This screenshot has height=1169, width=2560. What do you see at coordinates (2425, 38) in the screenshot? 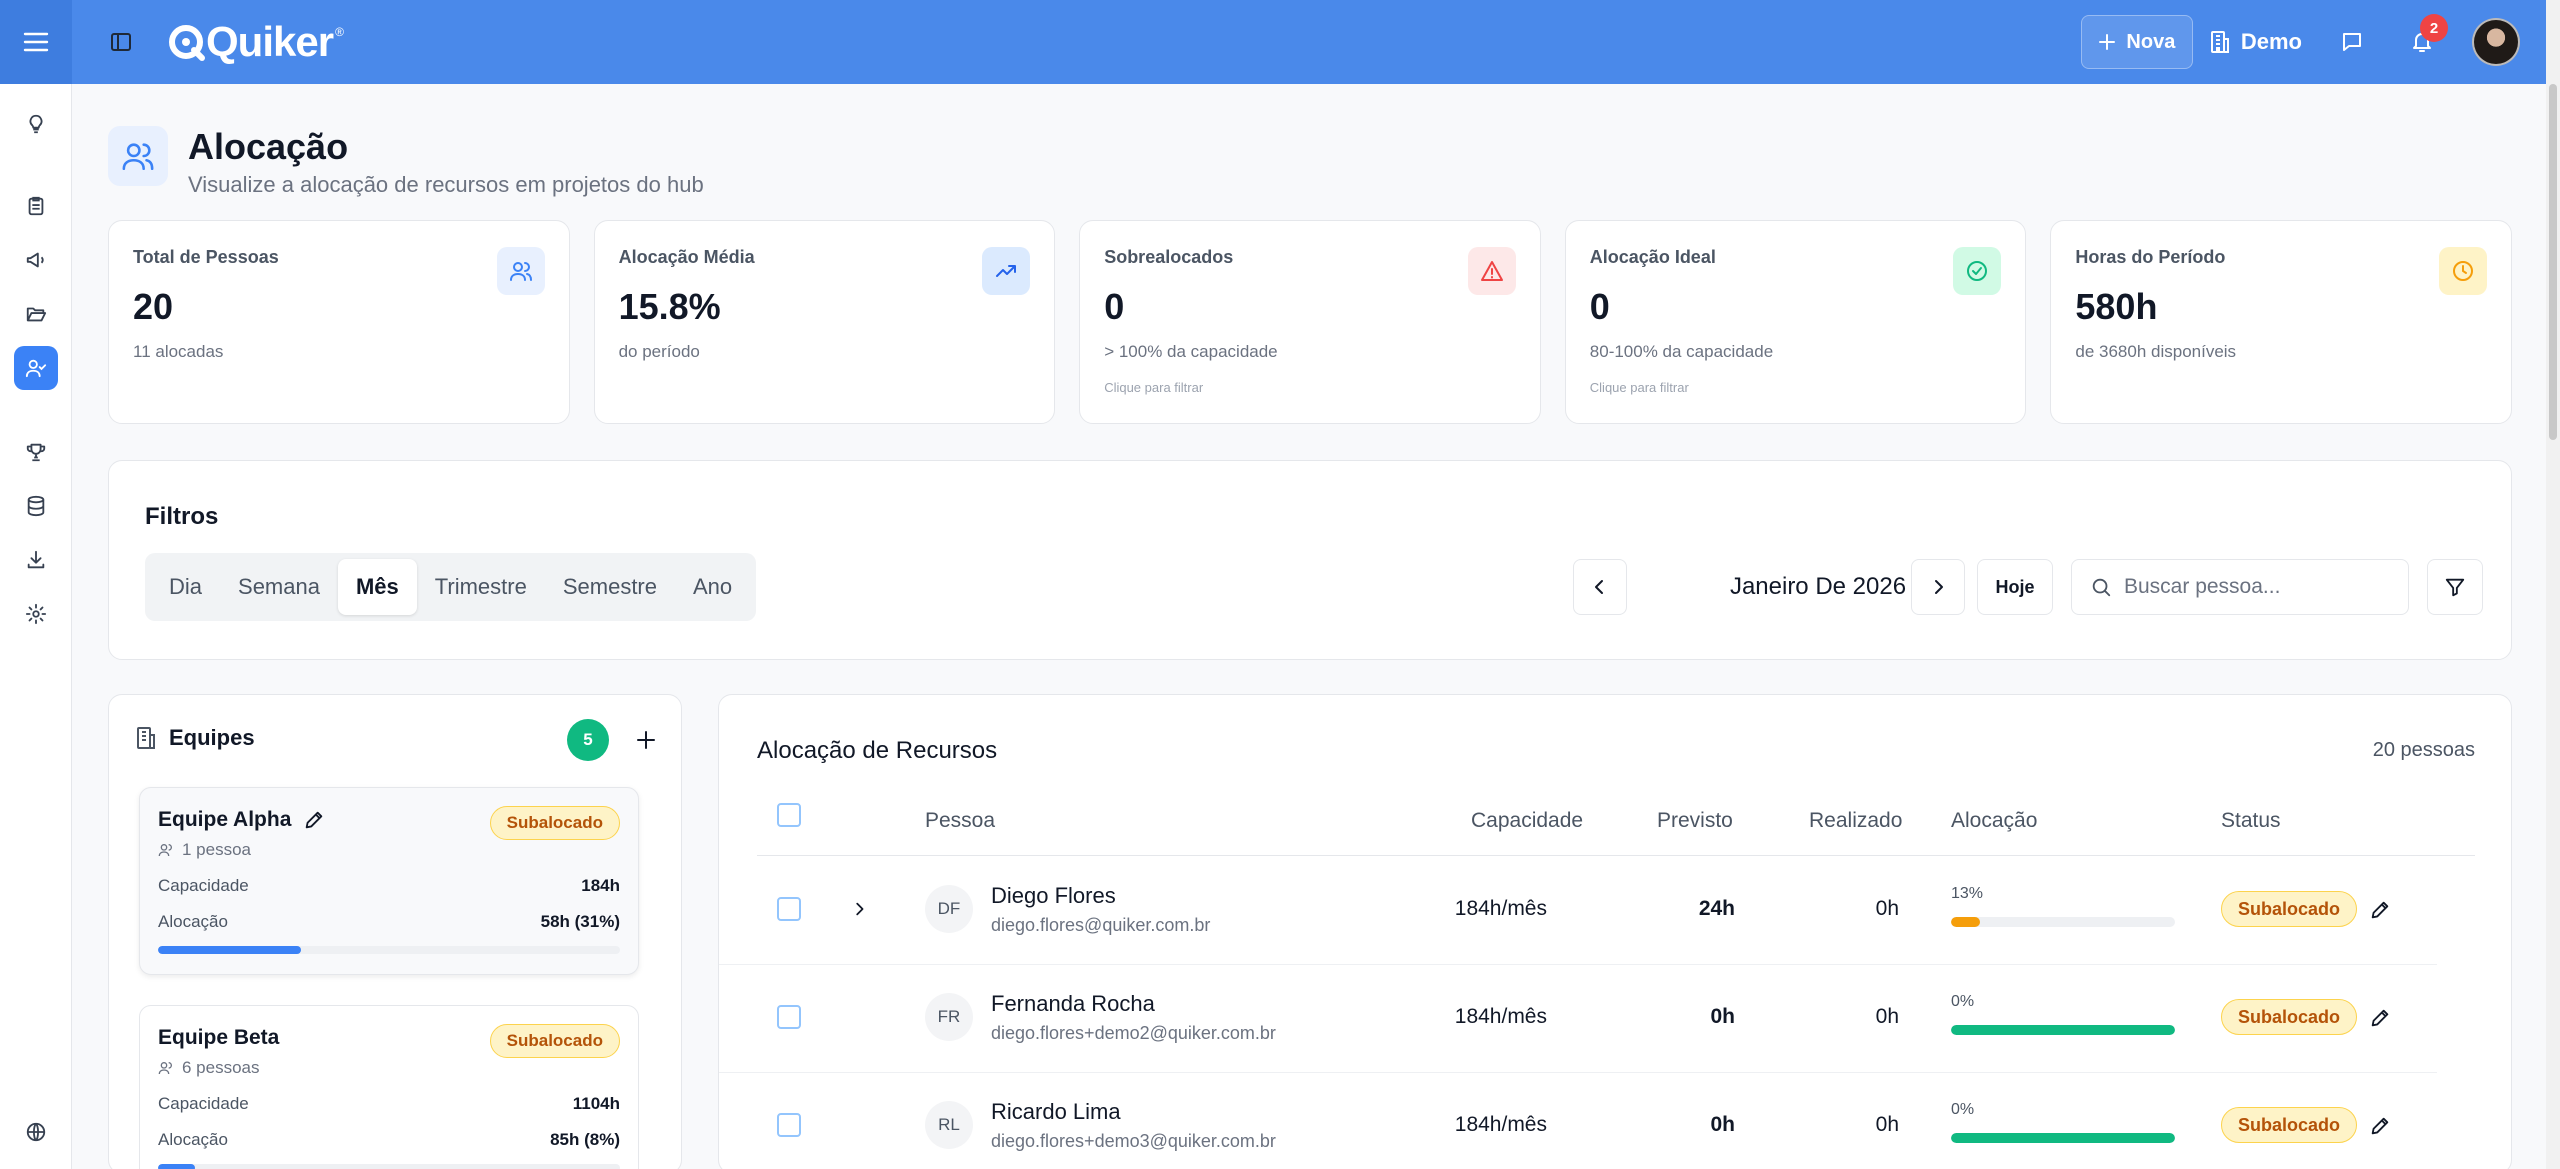
I see `notifications-button: 2` at bounding box center [2425, 38].